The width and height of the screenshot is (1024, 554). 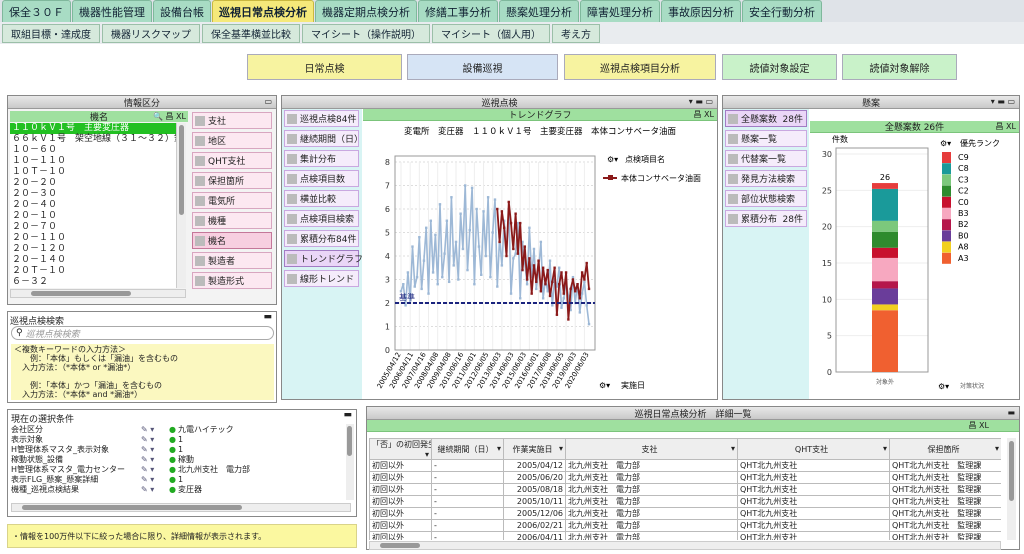 I want to click on action-button-3: 読値対象設定, so click(x=779, y=67).